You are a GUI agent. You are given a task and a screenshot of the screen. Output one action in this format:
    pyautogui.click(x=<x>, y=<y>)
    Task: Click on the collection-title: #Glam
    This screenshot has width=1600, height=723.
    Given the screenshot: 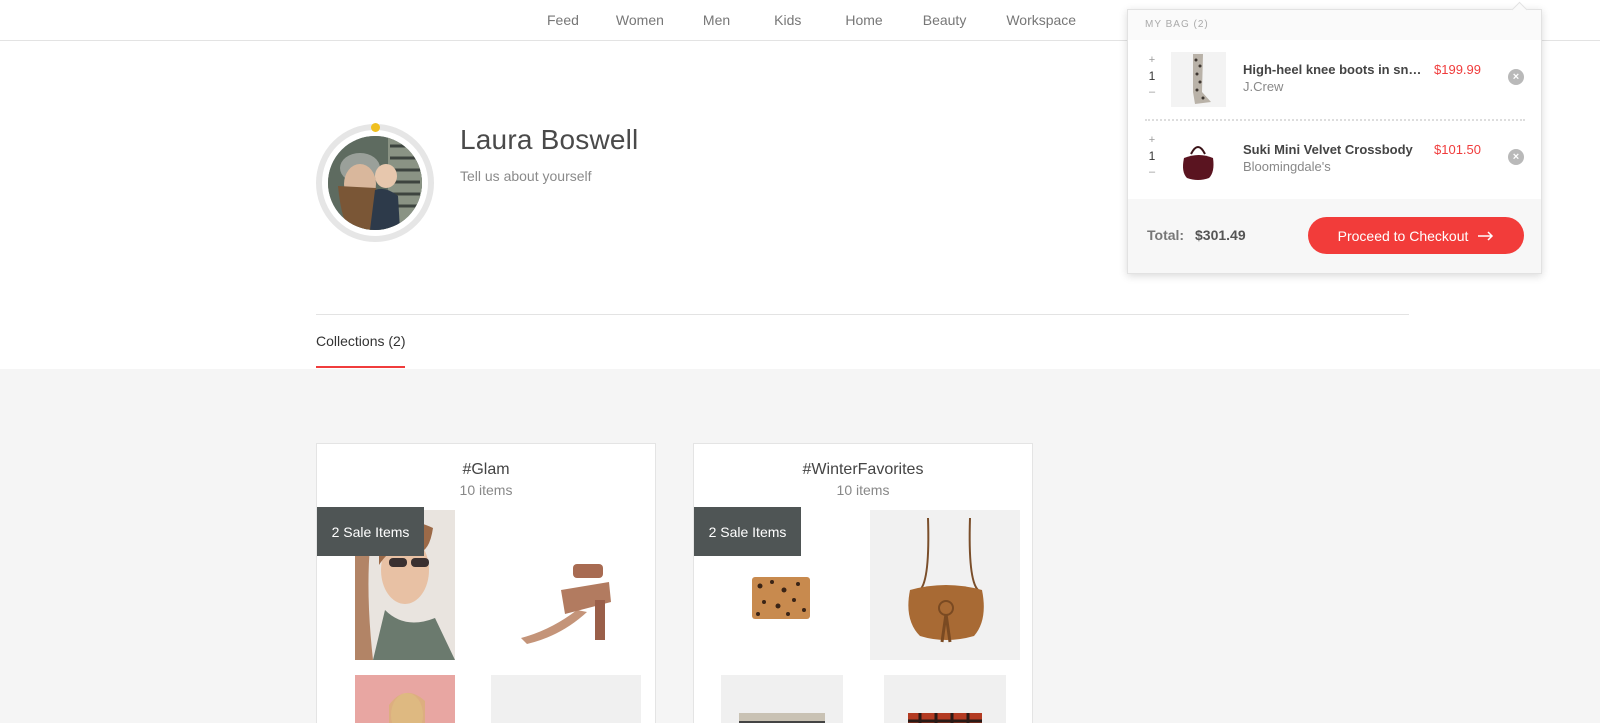 What is the action you would take?
    pyautogui.click(x=486, y=469)
    